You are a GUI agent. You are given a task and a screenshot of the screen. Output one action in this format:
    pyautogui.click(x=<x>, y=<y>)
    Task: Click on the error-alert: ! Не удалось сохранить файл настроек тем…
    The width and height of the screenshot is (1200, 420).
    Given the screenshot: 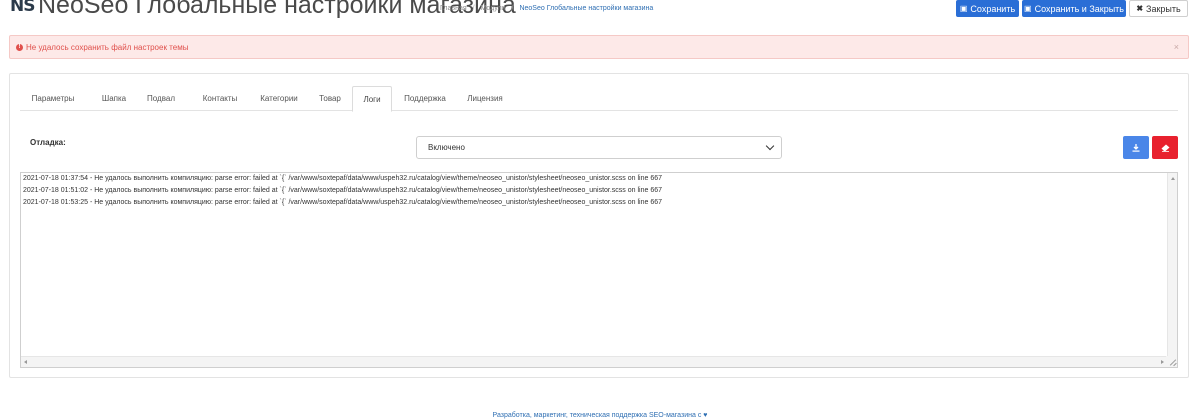 What is the action you would take?
    pyautogui.click(x=599, y=47)
    